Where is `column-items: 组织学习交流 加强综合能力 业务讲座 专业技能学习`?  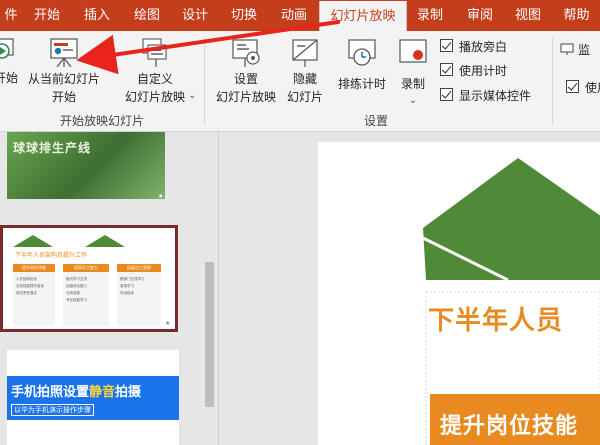 column-items: 组织学习交流 加强综合能力 业务讲座 专业技能学习 is located at coordinates (76, 289).